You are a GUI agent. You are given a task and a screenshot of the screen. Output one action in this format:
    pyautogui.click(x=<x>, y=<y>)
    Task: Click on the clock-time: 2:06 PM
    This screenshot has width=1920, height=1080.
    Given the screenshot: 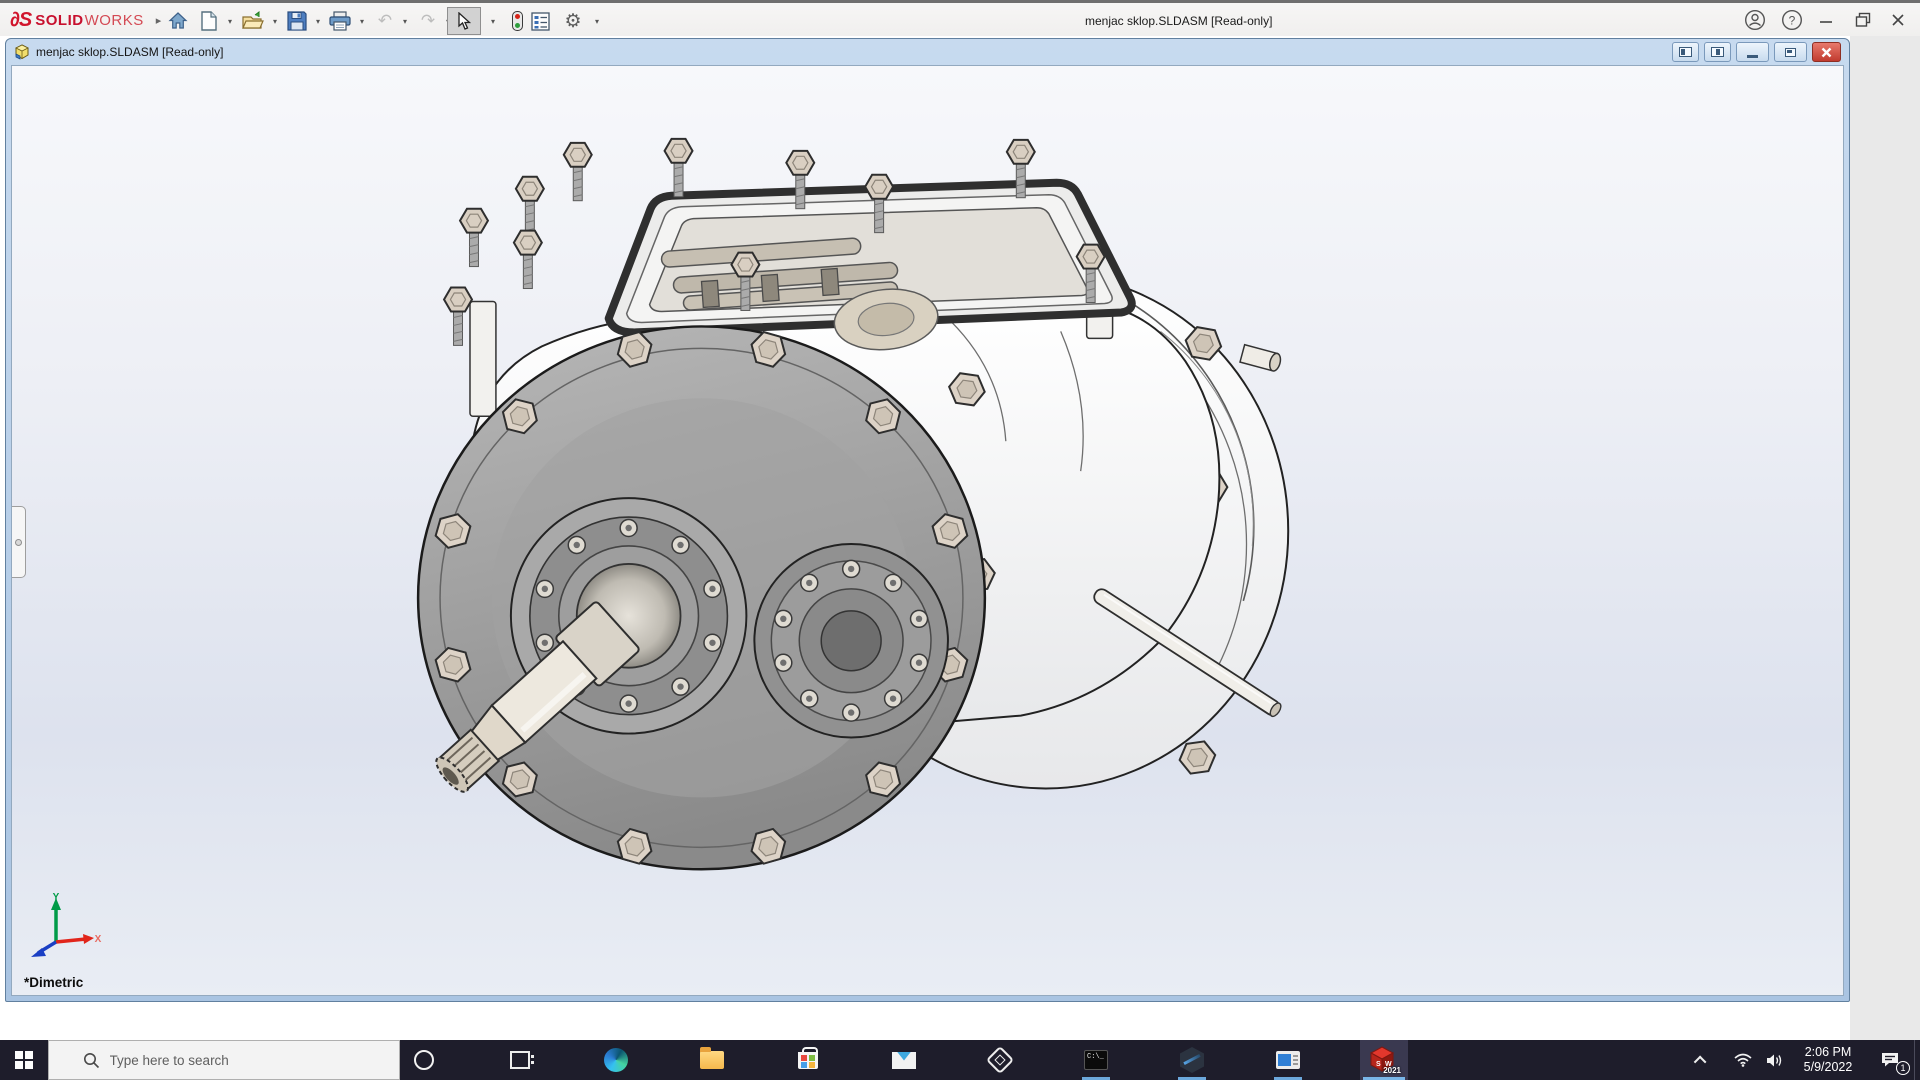 What is the action you would take?
    pyautogui.click(x=1828, y=1052)
    